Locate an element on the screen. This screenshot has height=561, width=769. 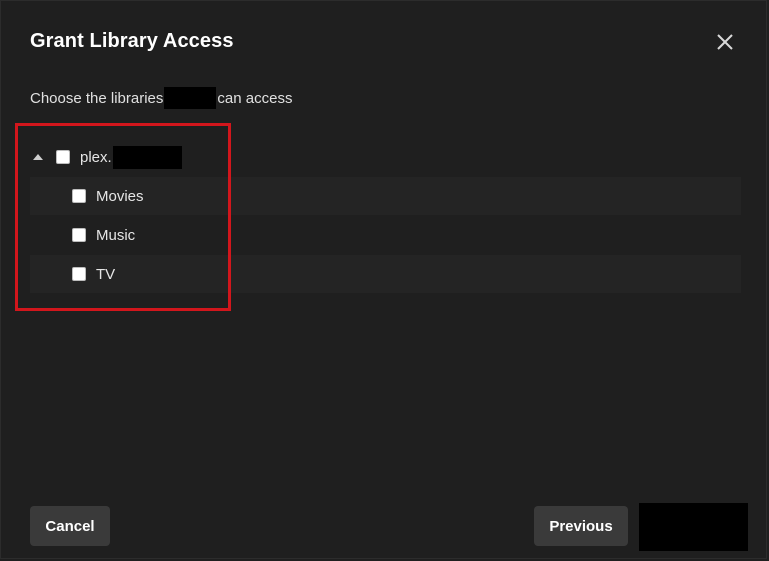
redacted-username is located at coordinates (190, 98).